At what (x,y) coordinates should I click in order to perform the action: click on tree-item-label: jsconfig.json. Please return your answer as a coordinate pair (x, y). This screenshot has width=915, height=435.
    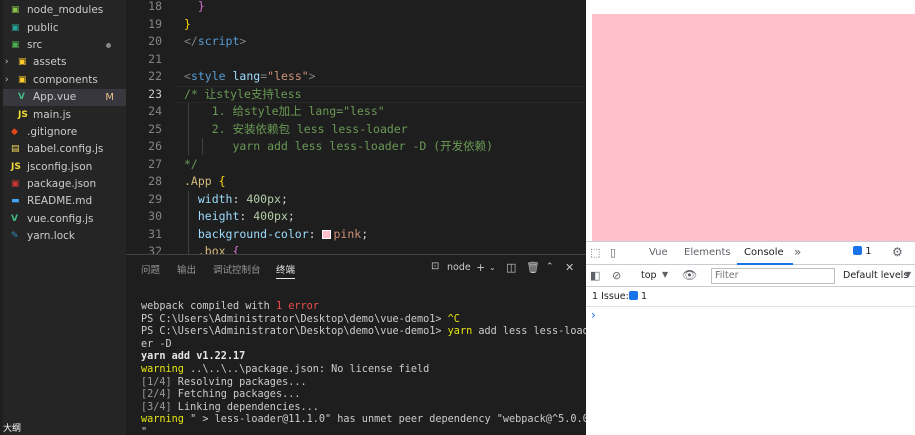
    Looking at the image, I should click on (60, 167).